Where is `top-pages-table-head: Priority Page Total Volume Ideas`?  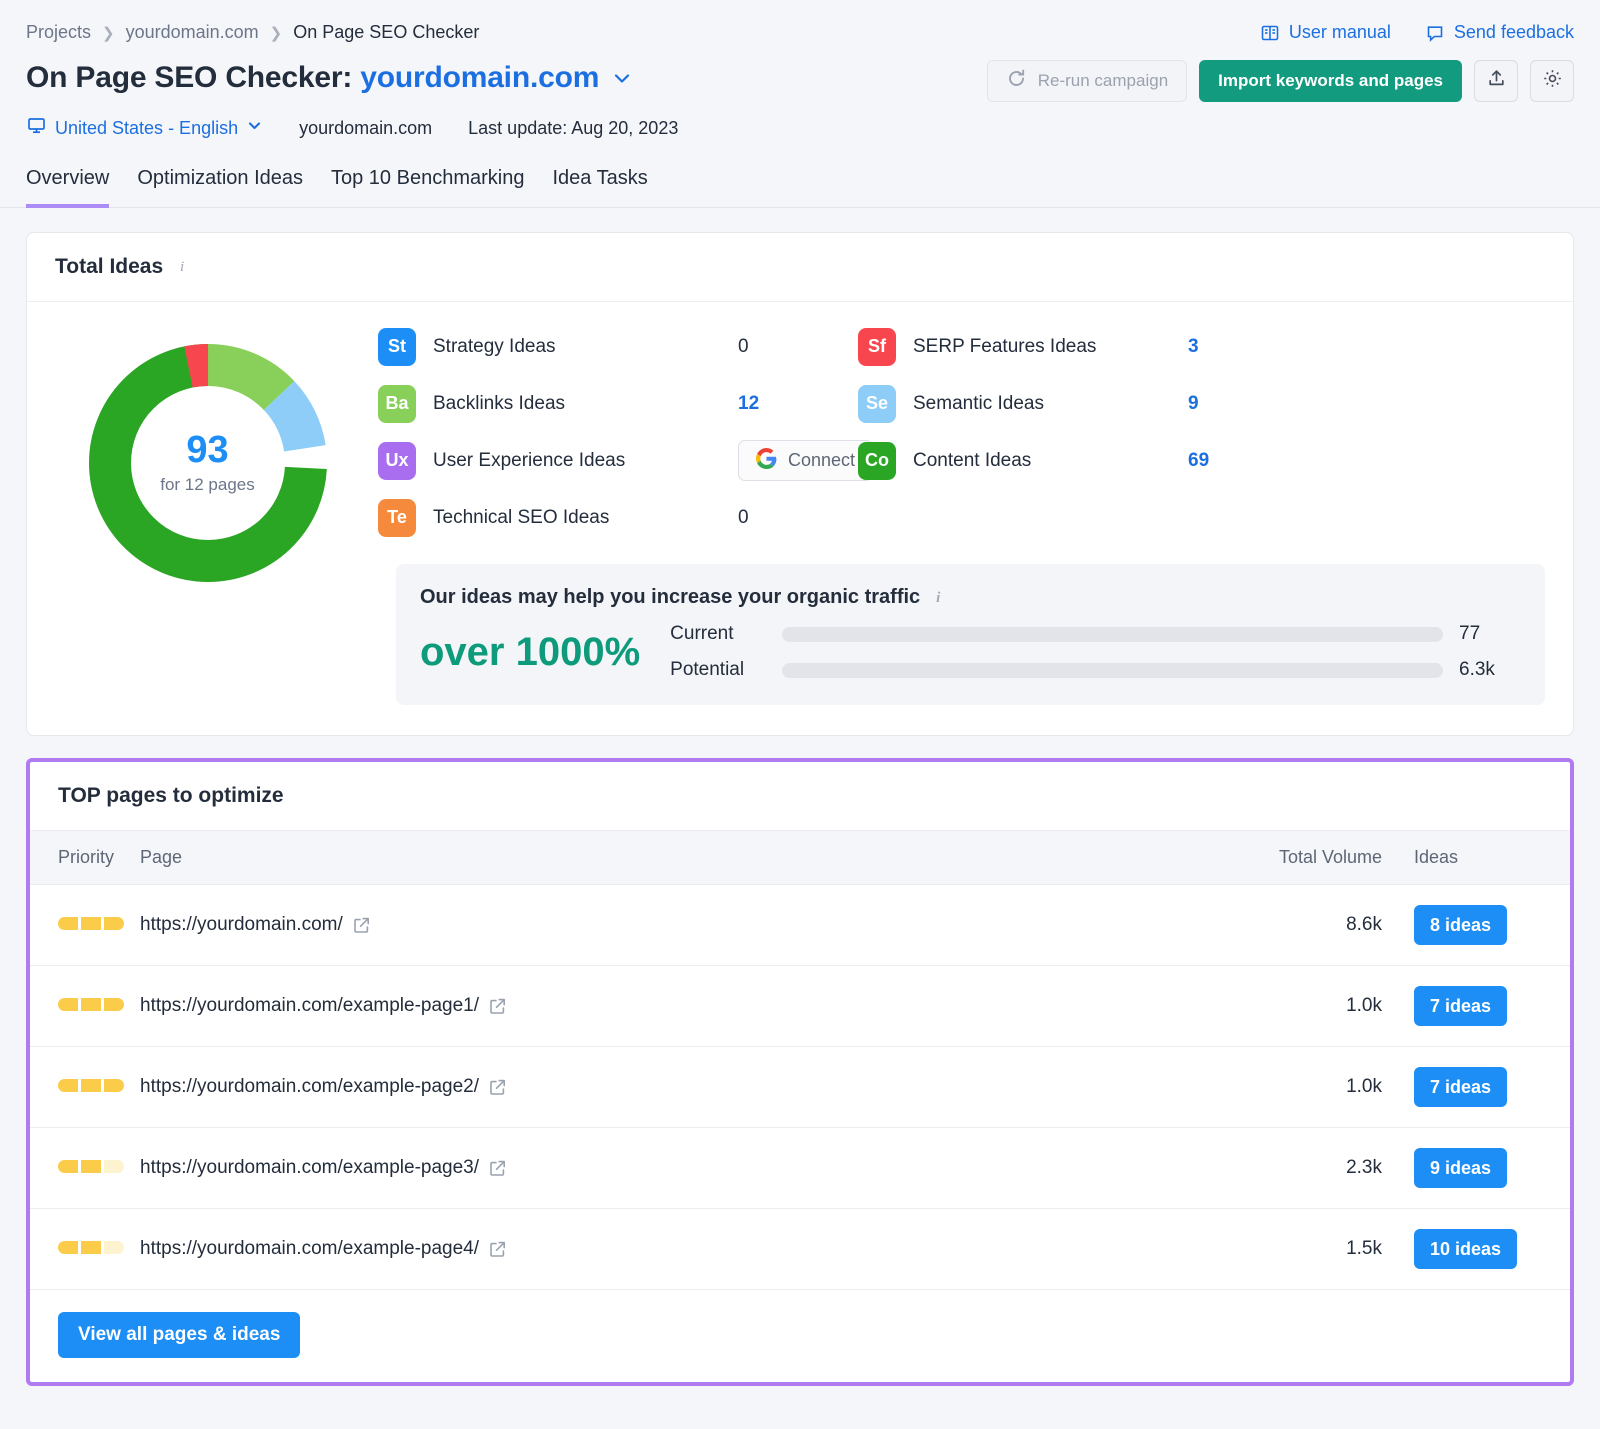 top-pages-table-head: Priority Page Total Volume Ideas is located at coordinates (800, 858).